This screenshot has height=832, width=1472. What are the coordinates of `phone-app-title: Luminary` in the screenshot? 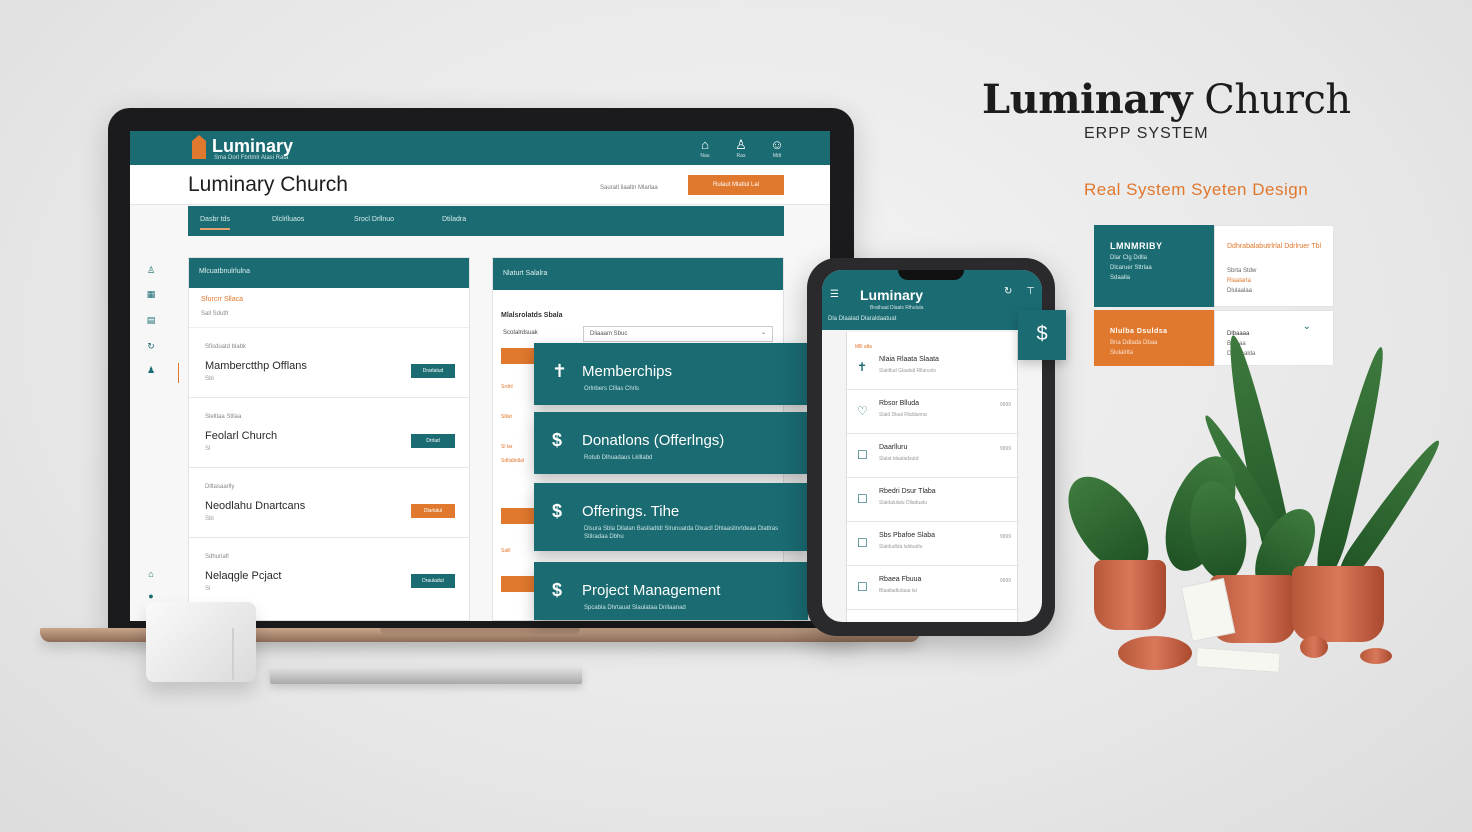 It's located at (892, 295).